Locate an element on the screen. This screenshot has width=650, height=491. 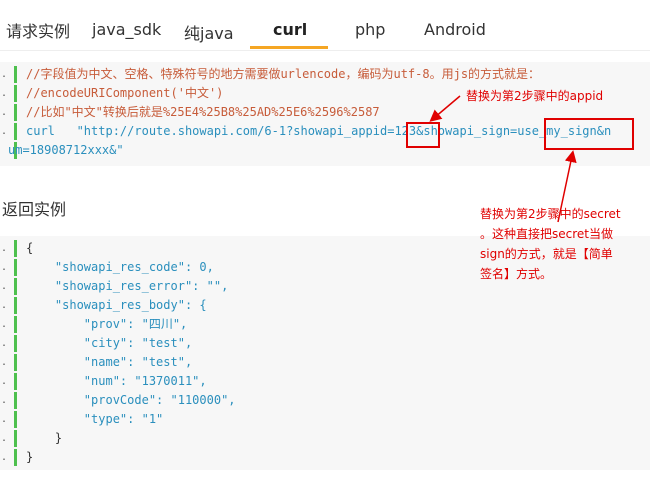
code-line: . } is located at coordinates (31, 438).